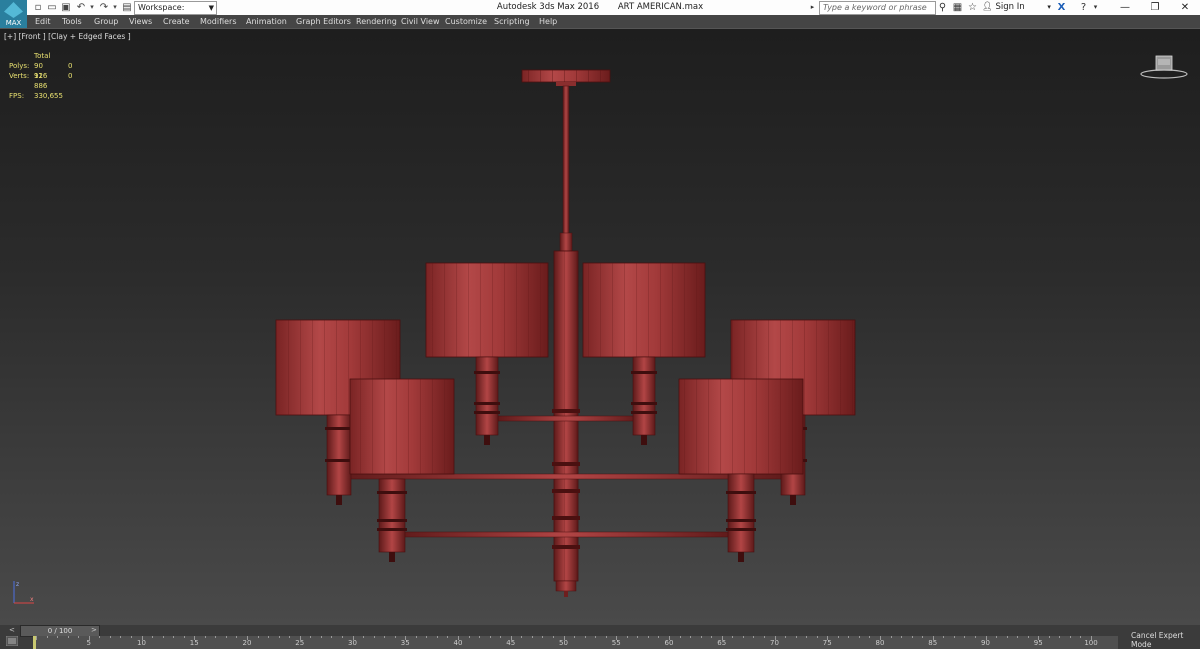 This screenshot has width=1200, height=649. I want to click on cancel-expert-mode-button: Cancel Expert Mode, so click(1165, 640).